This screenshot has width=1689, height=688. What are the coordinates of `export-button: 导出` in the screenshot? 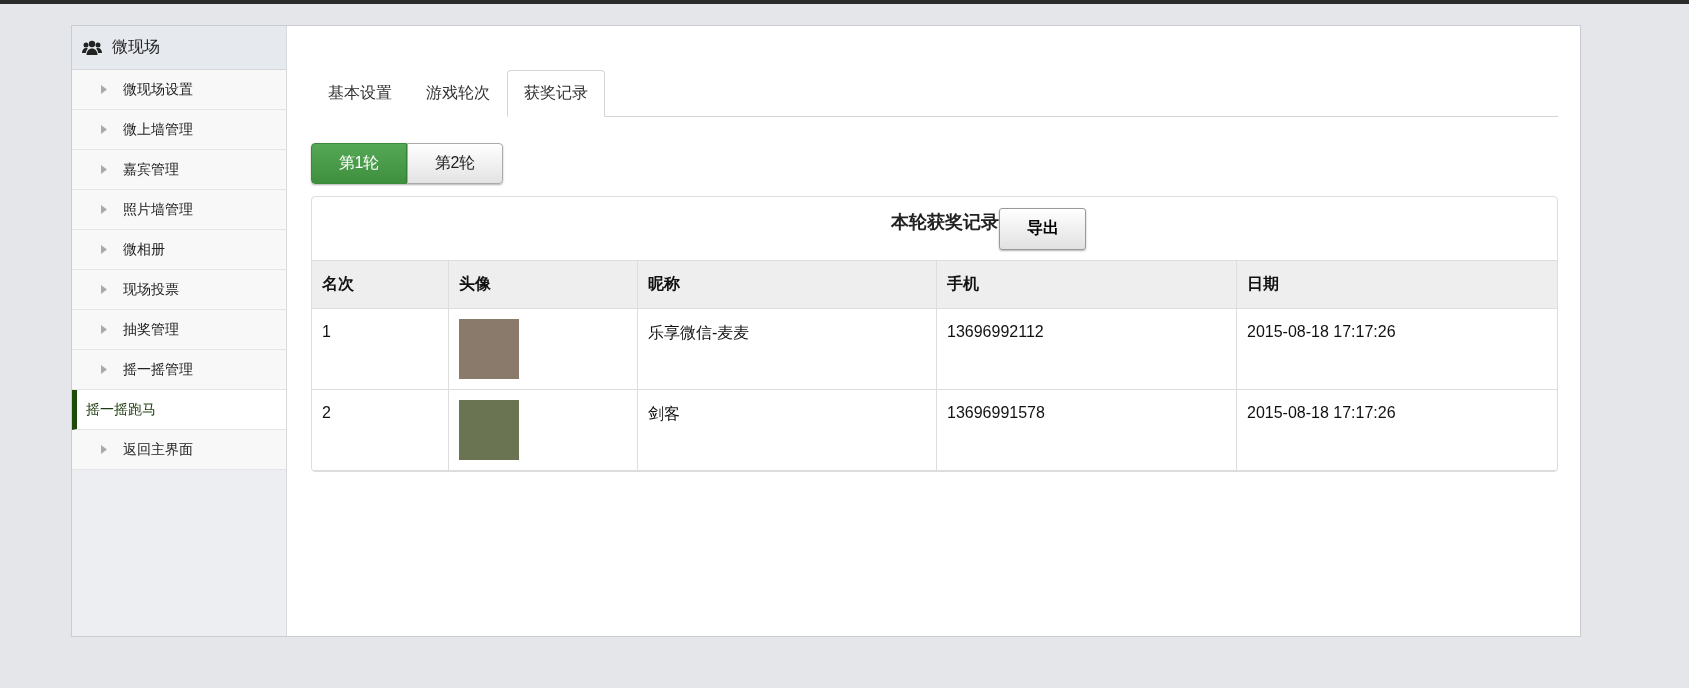 It's located at (1042, 228).